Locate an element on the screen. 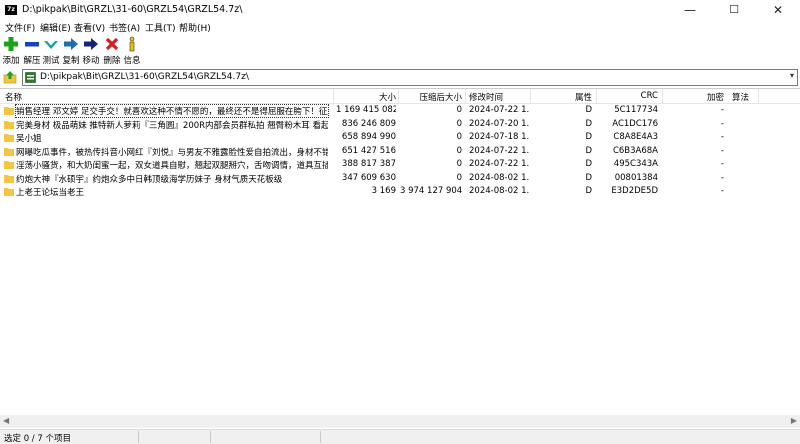  delete-x-icon is located at coordinates (112, 44).